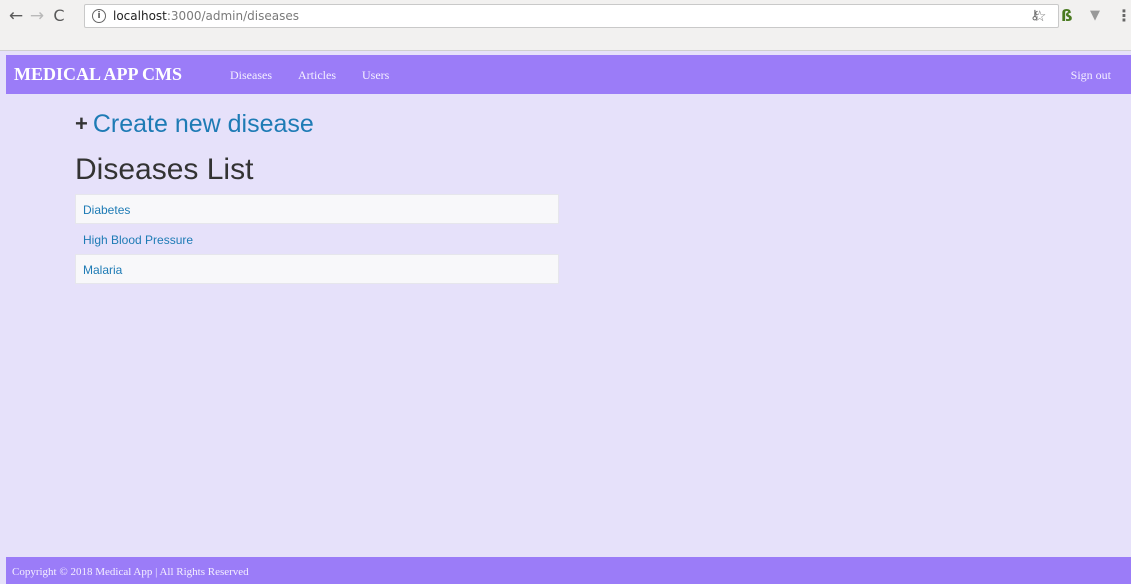 The height and width of the screenshot is (584, 1131). What do you see at coordinates (1091, 75) in the screenshot?
I see `sign-out-link: Sign out` at bounding box center [1091, 75].